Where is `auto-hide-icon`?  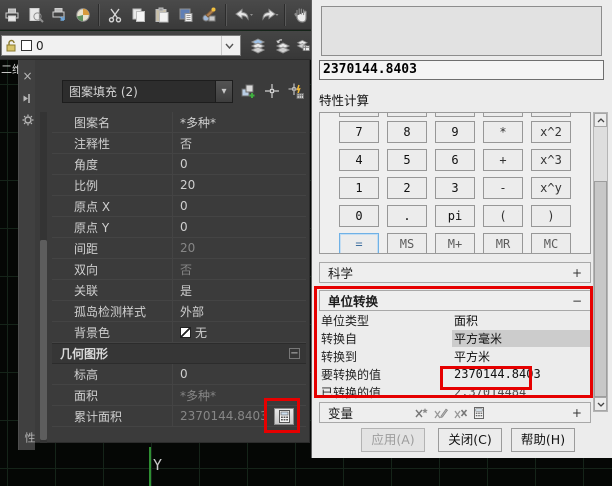
auto-hide-icon is located at coordinates (27, 98).